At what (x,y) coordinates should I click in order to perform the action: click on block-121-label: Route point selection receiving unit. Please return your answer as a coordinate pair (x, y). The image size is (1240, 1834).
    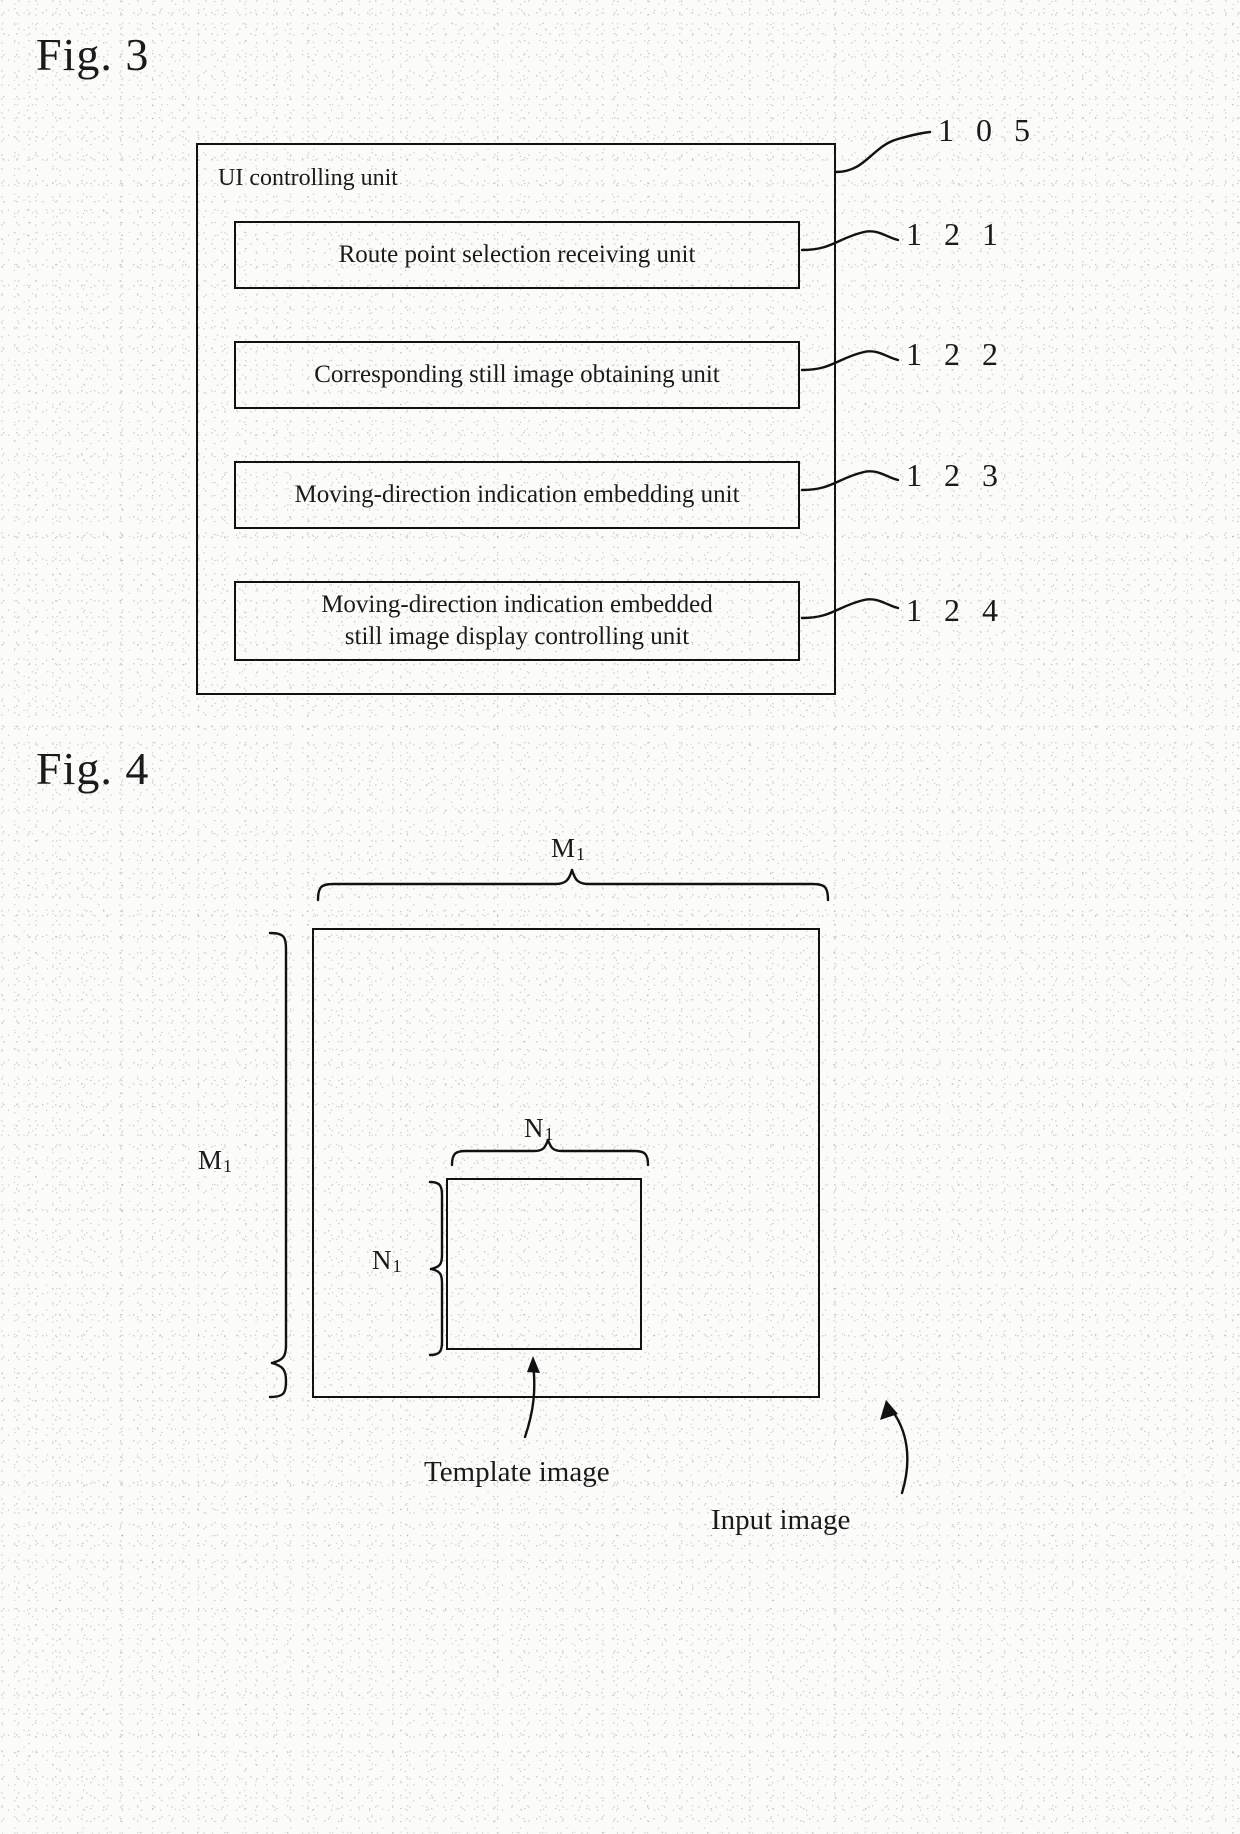
    Looking at the image, I should click on (517, 254).